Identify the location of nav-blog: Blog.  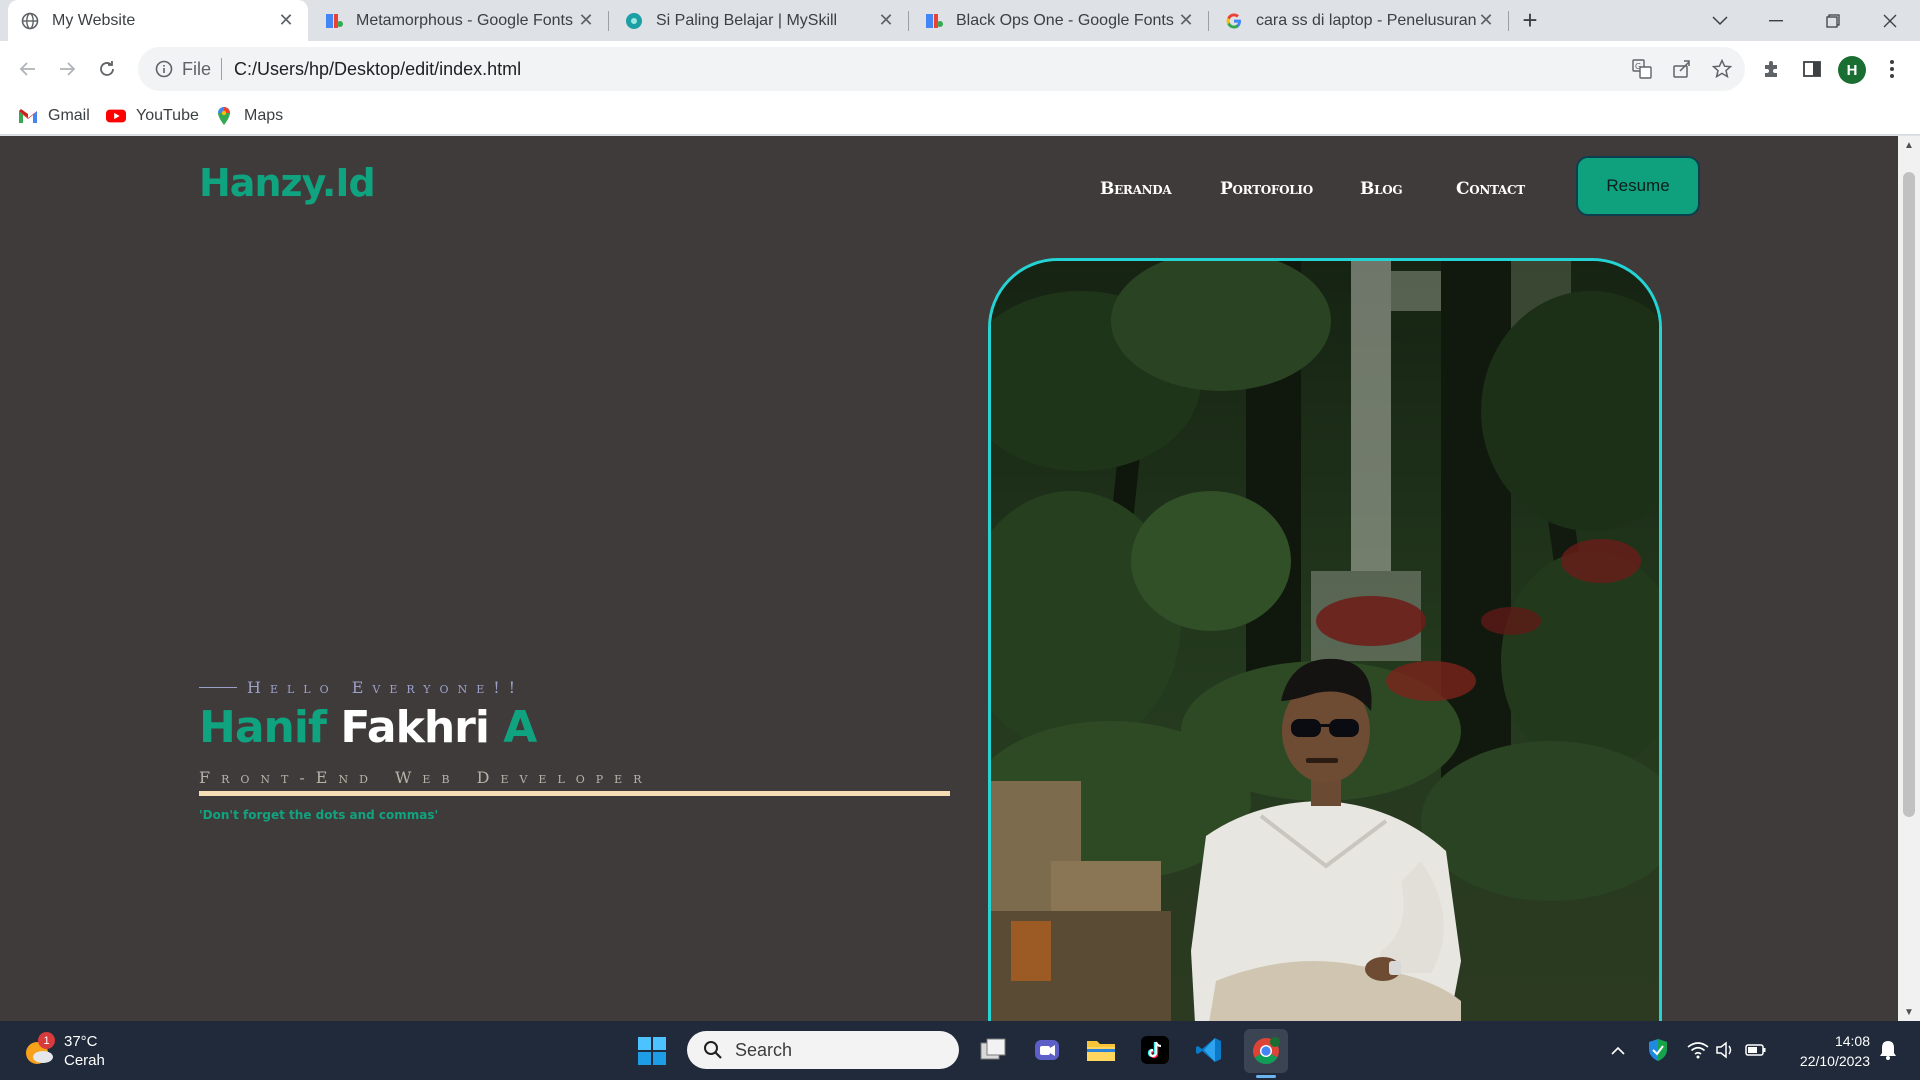
(1381, 189).